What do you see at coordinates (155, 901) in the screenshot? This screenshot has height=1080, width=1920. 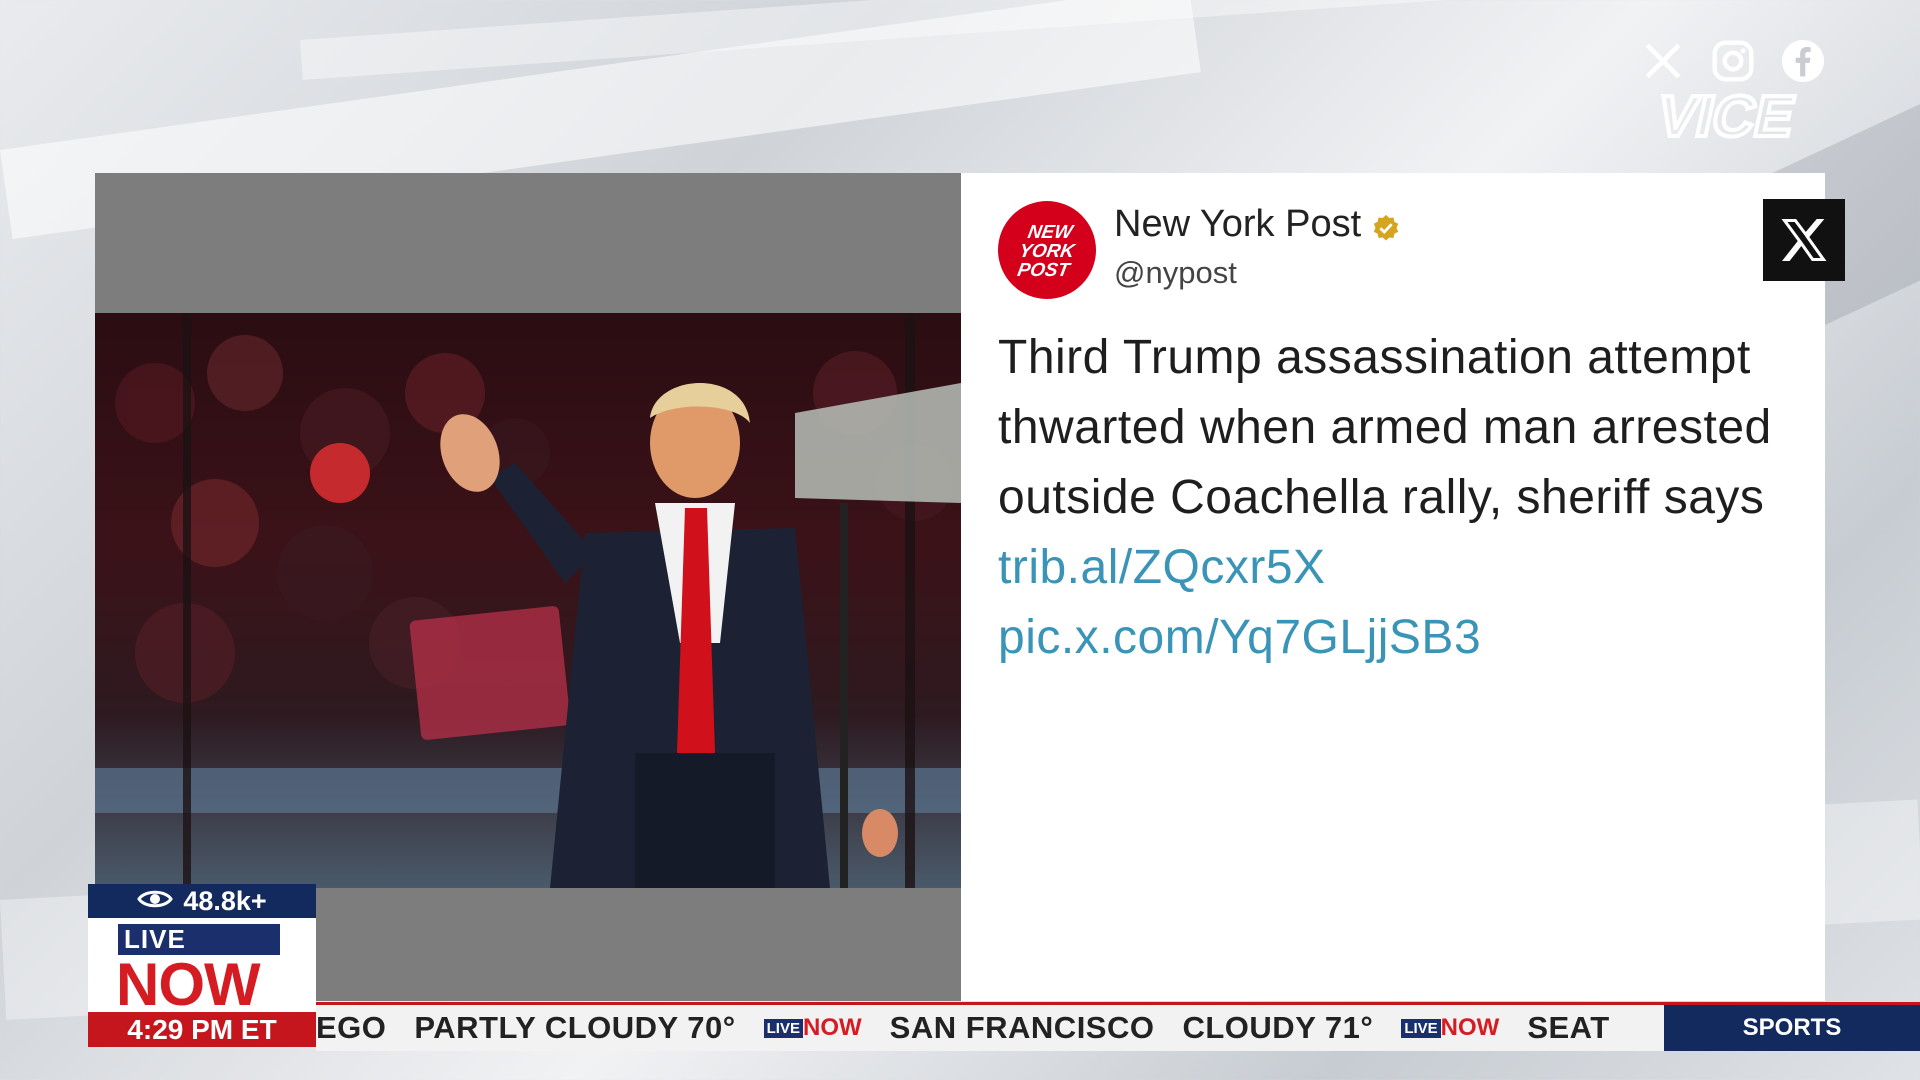 I see `eye-icon` at bounding box center [155, 901].